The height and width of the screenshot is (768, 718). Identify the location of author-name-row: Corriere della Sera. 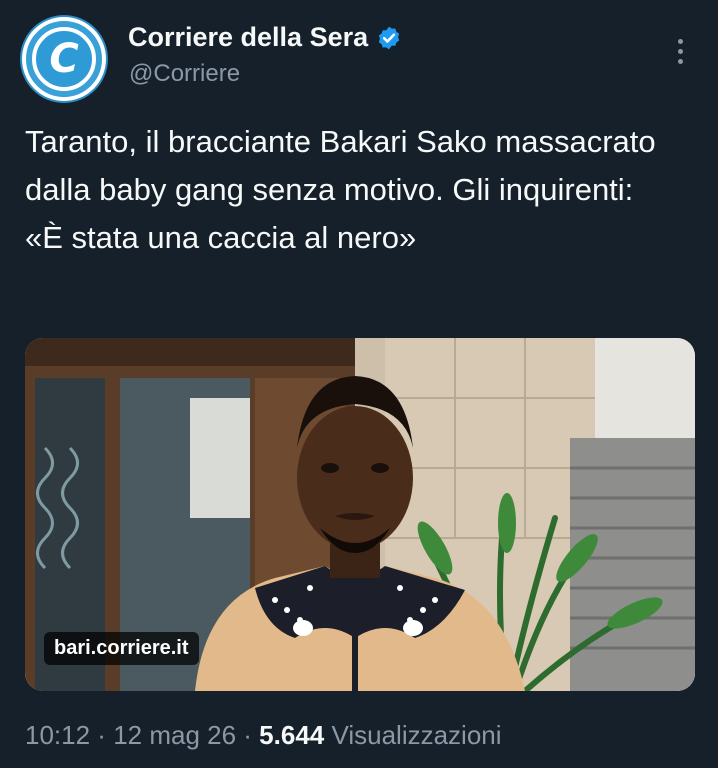
(265, 37).